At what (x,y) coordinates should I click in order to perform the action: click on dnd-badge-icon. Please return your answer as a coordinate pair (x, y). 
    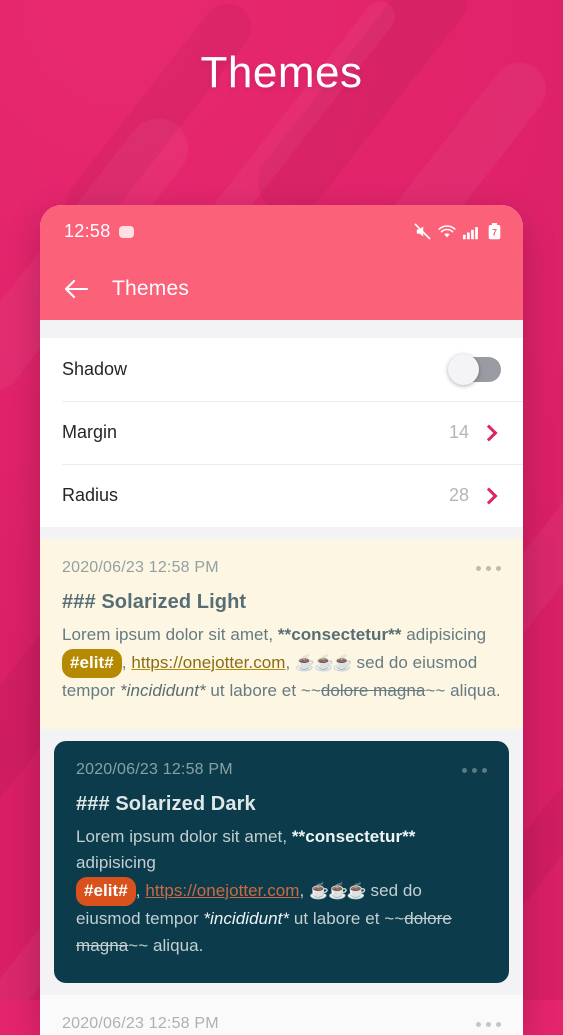
    Looking at the image, I should click on (126, 232).